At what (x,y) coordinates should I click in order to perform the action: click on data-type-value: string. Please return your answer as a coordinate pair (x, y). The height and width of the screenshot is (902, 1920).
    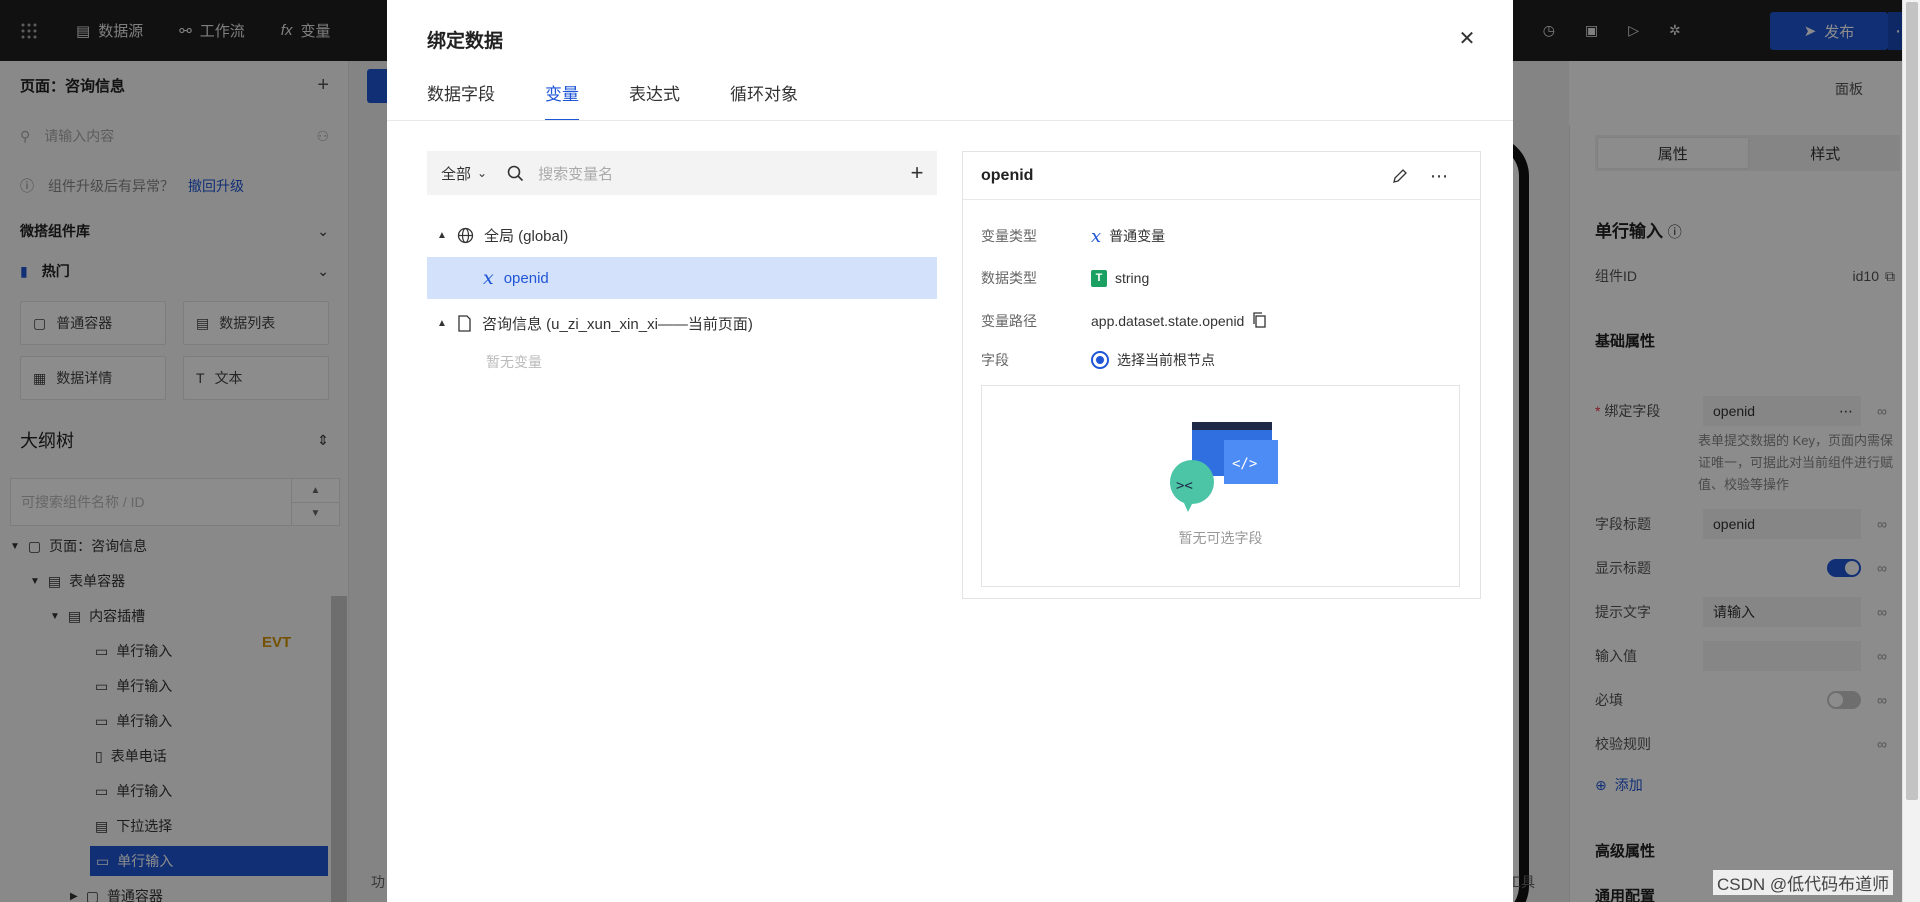
    Looking at the image, I should click on (1132, 278).